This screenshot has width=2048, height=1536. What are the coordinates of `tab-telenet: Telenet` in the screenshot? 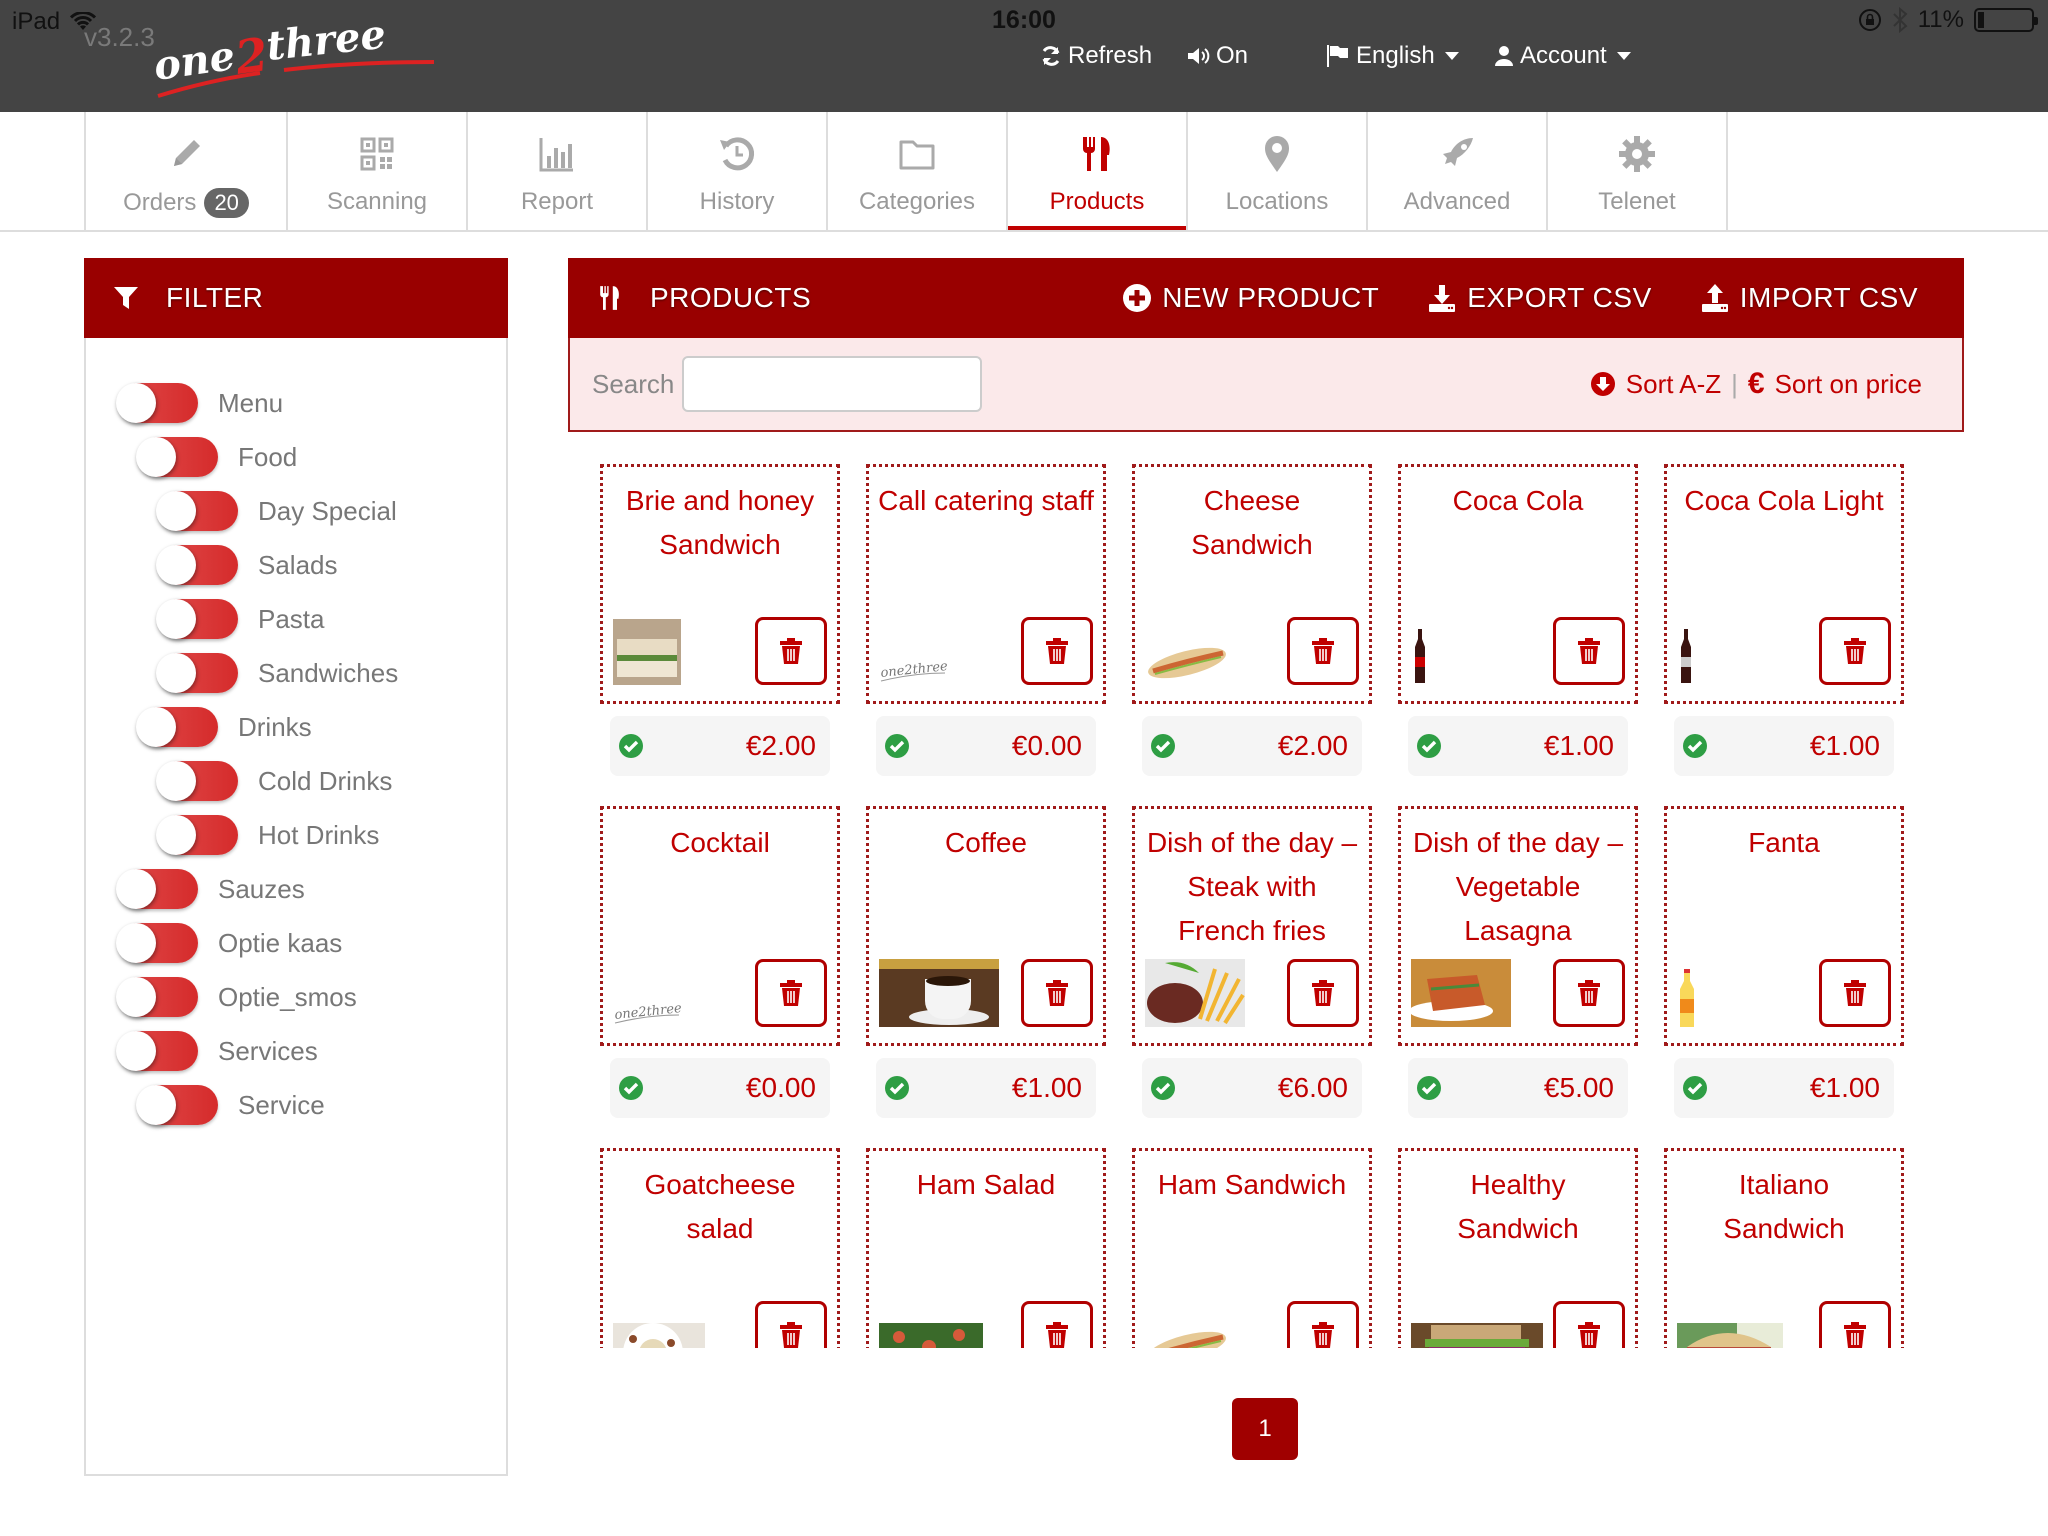 It's located at (1638, 171).